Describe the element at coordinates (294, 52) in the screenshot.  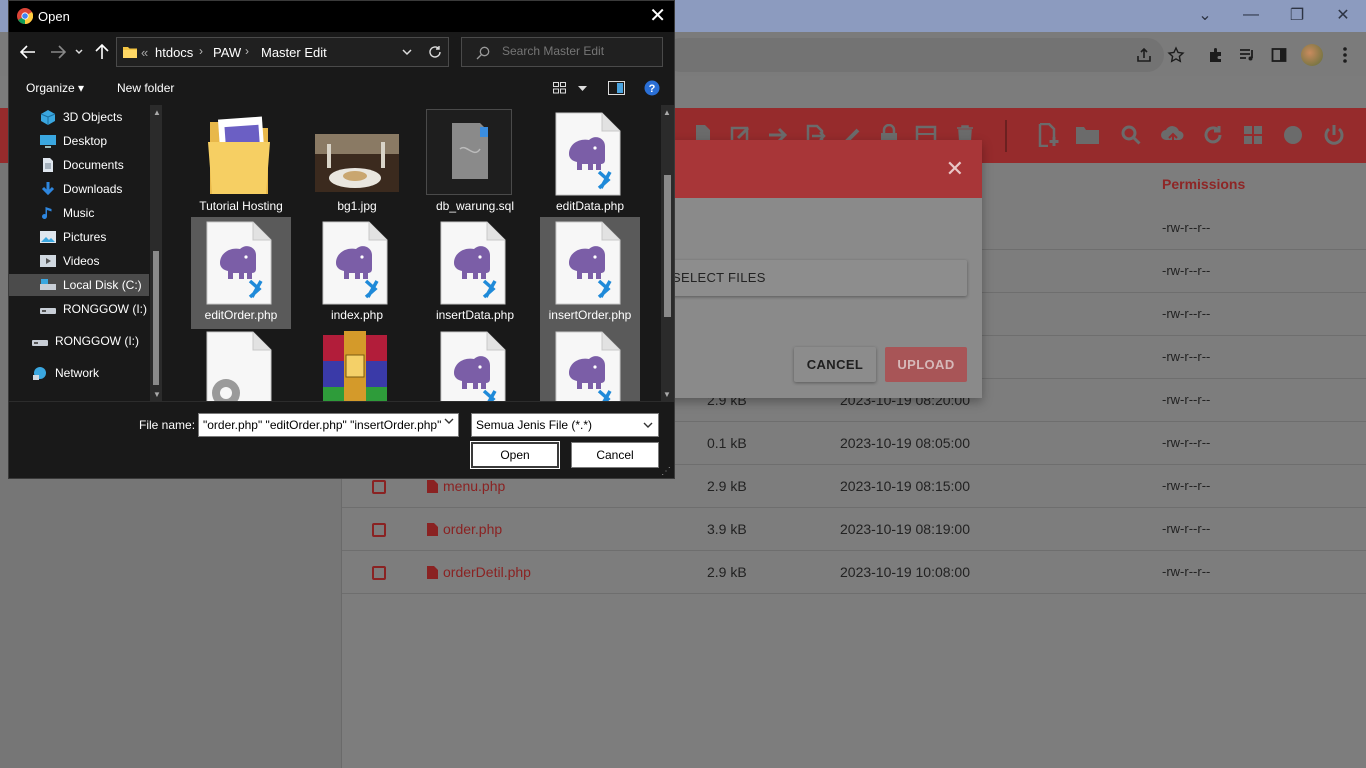
I see `path-segment-master-edit: Master Edit` at that location.